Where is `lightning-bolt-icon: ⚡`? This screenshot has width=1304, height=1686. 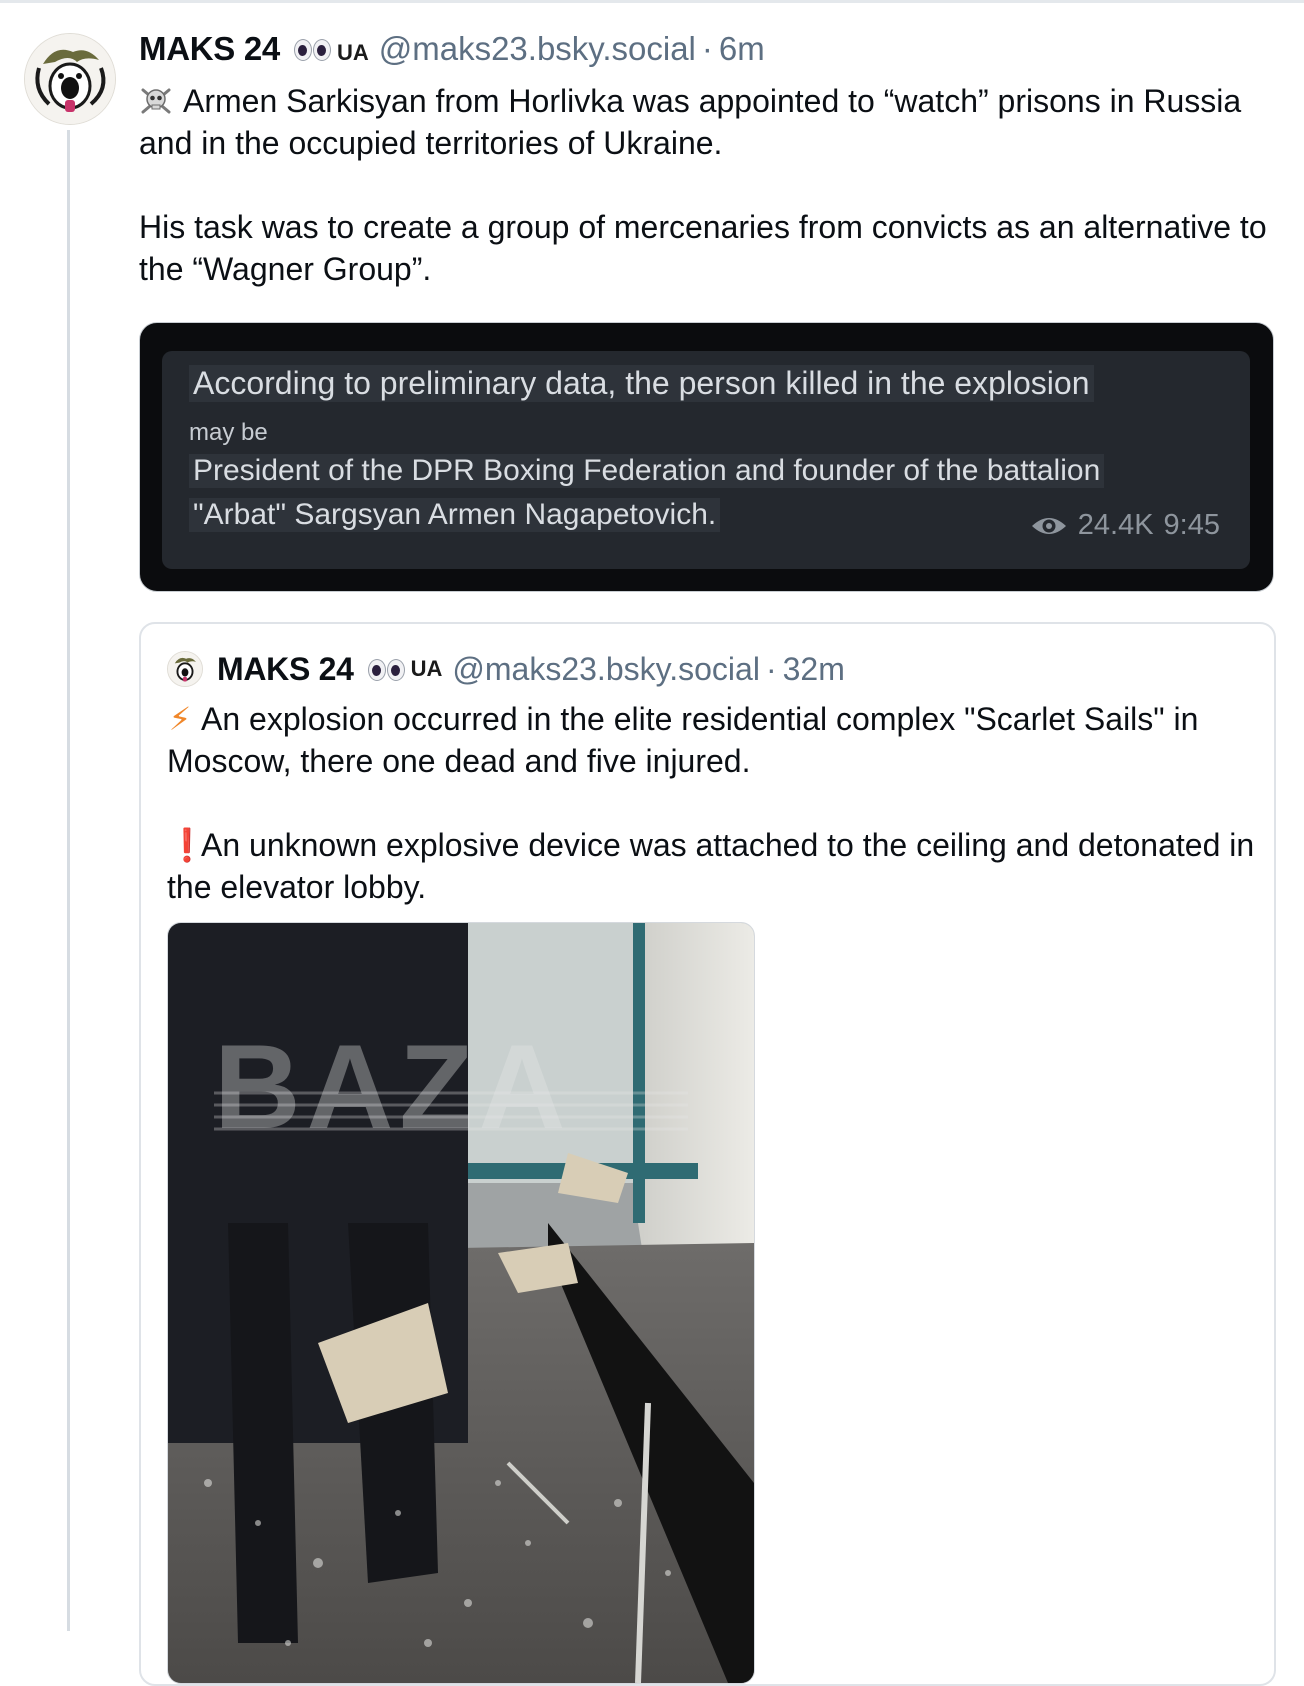 lightning-bolt-icon: ⚡ is located at coordinates (180, 719).